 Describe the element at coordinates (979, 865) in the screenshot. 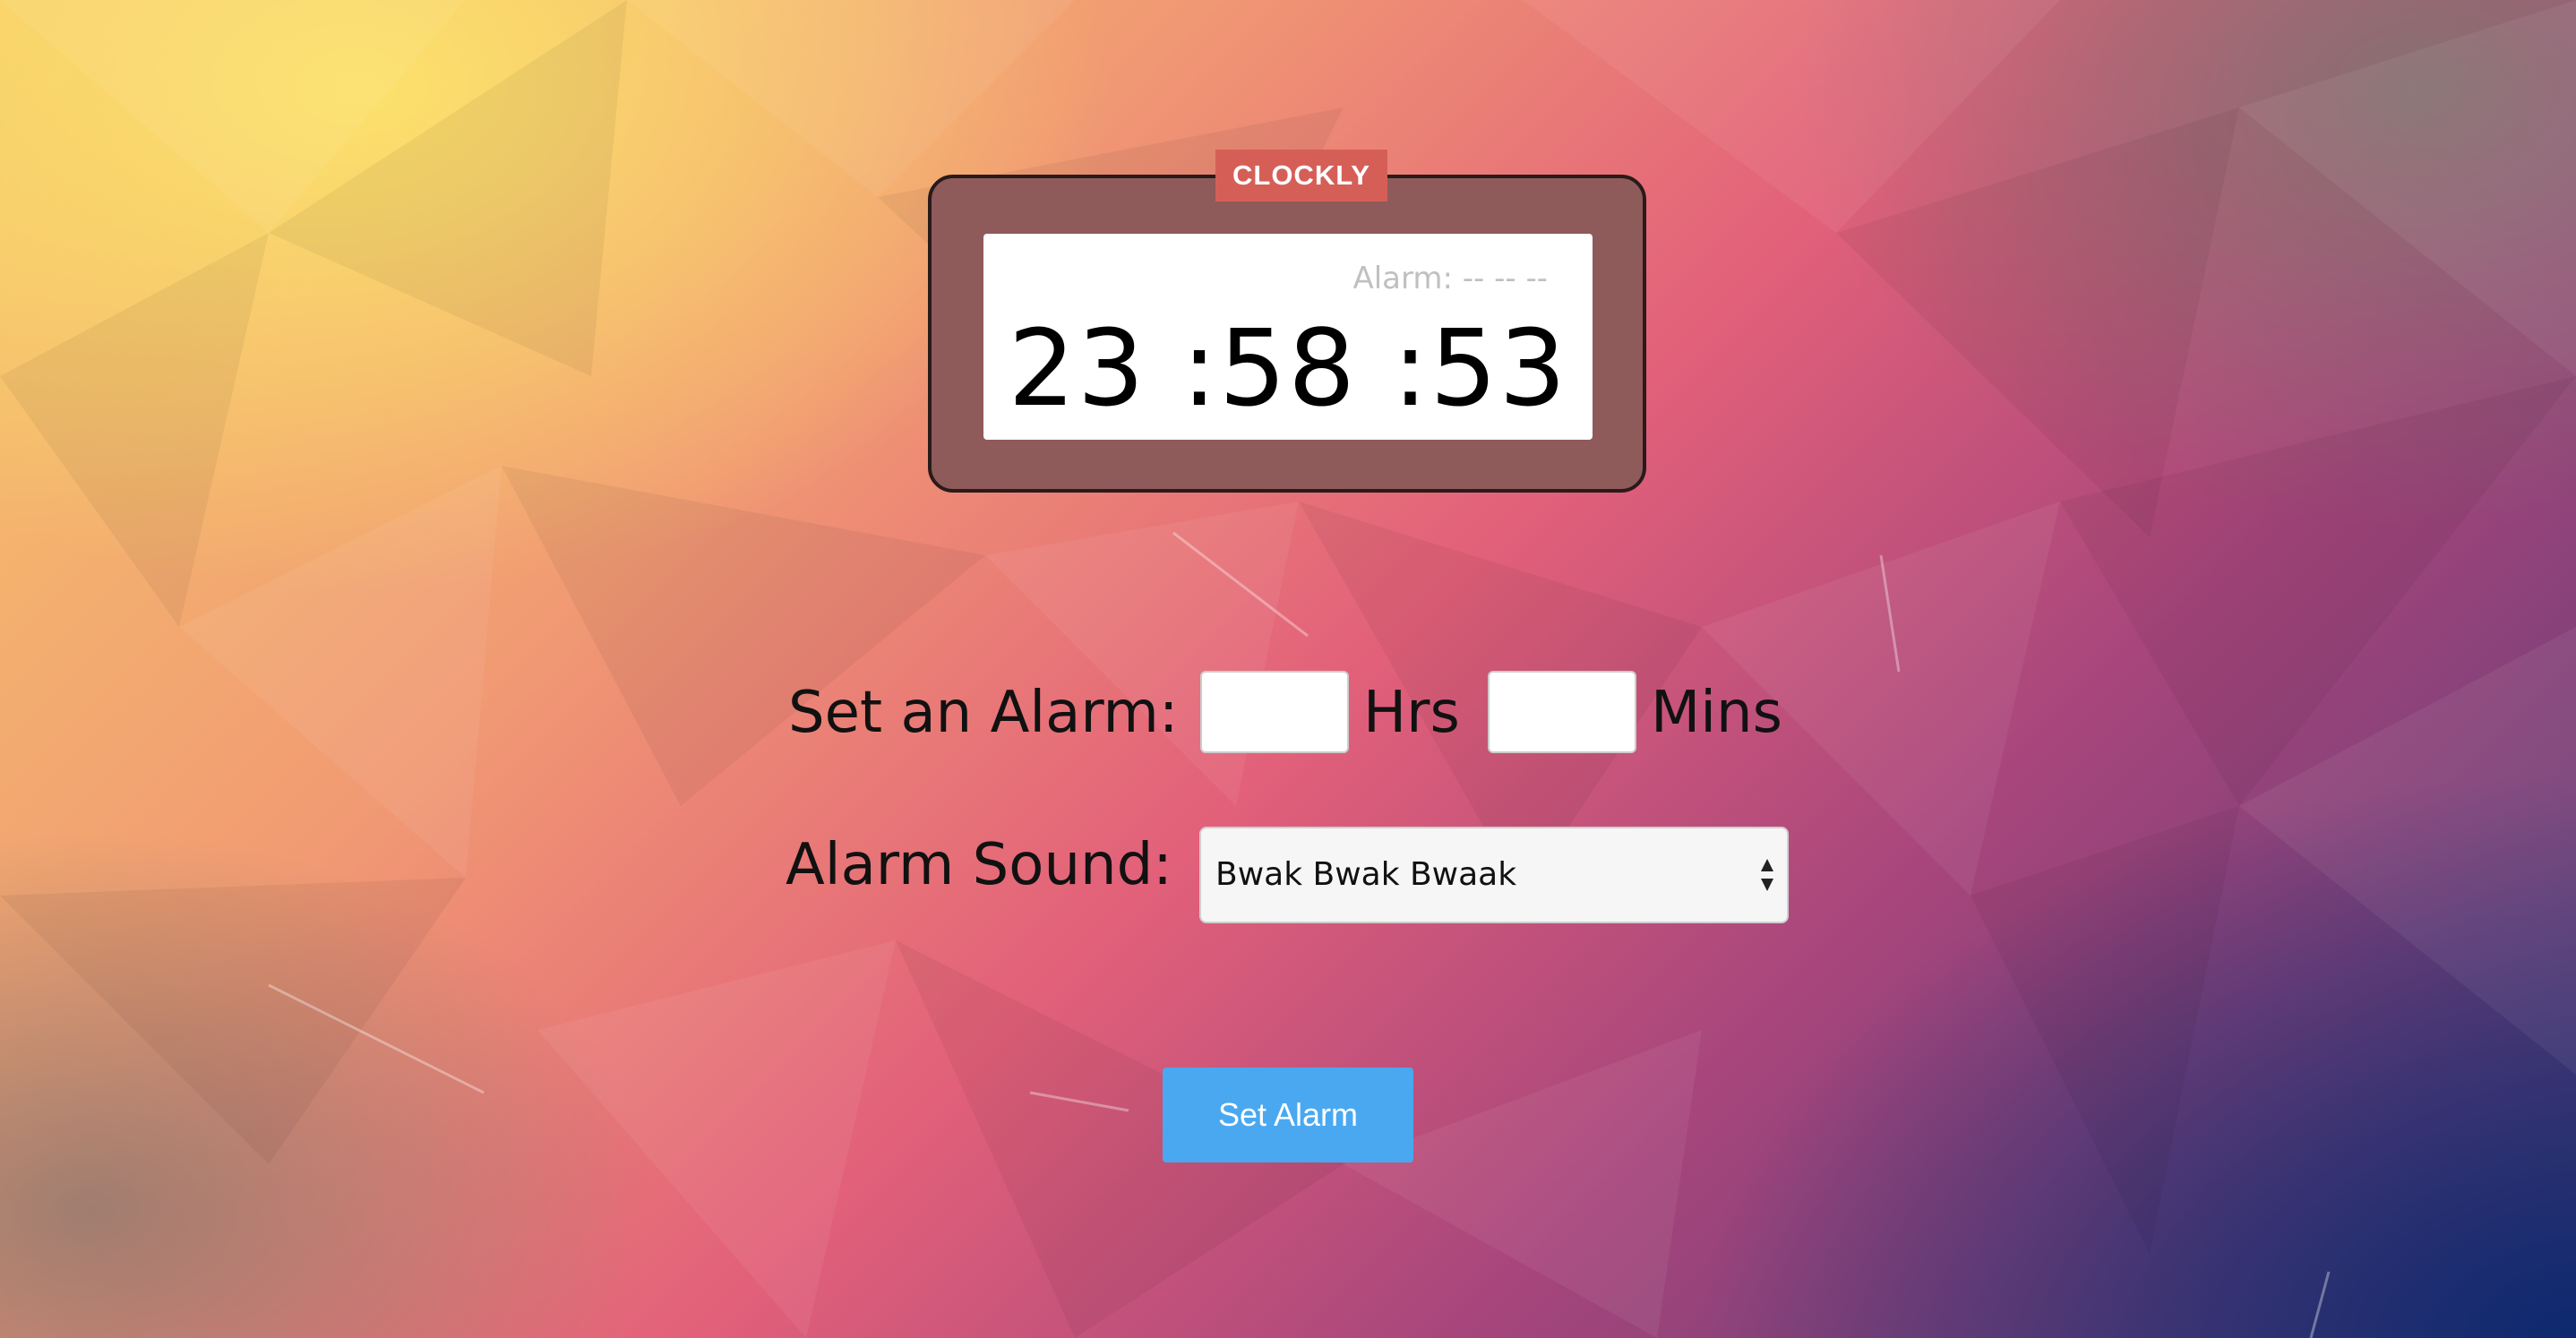

I see `alarm-sound-label: Alarm Sound:` at that location.